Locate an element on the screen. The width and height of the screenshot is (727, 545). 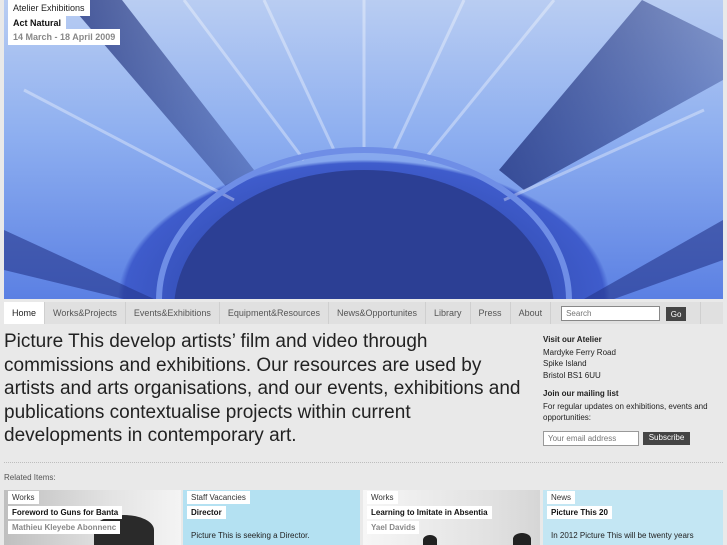
card-text: Picture This is seeking a Director. is located at coordinates (250, 535).